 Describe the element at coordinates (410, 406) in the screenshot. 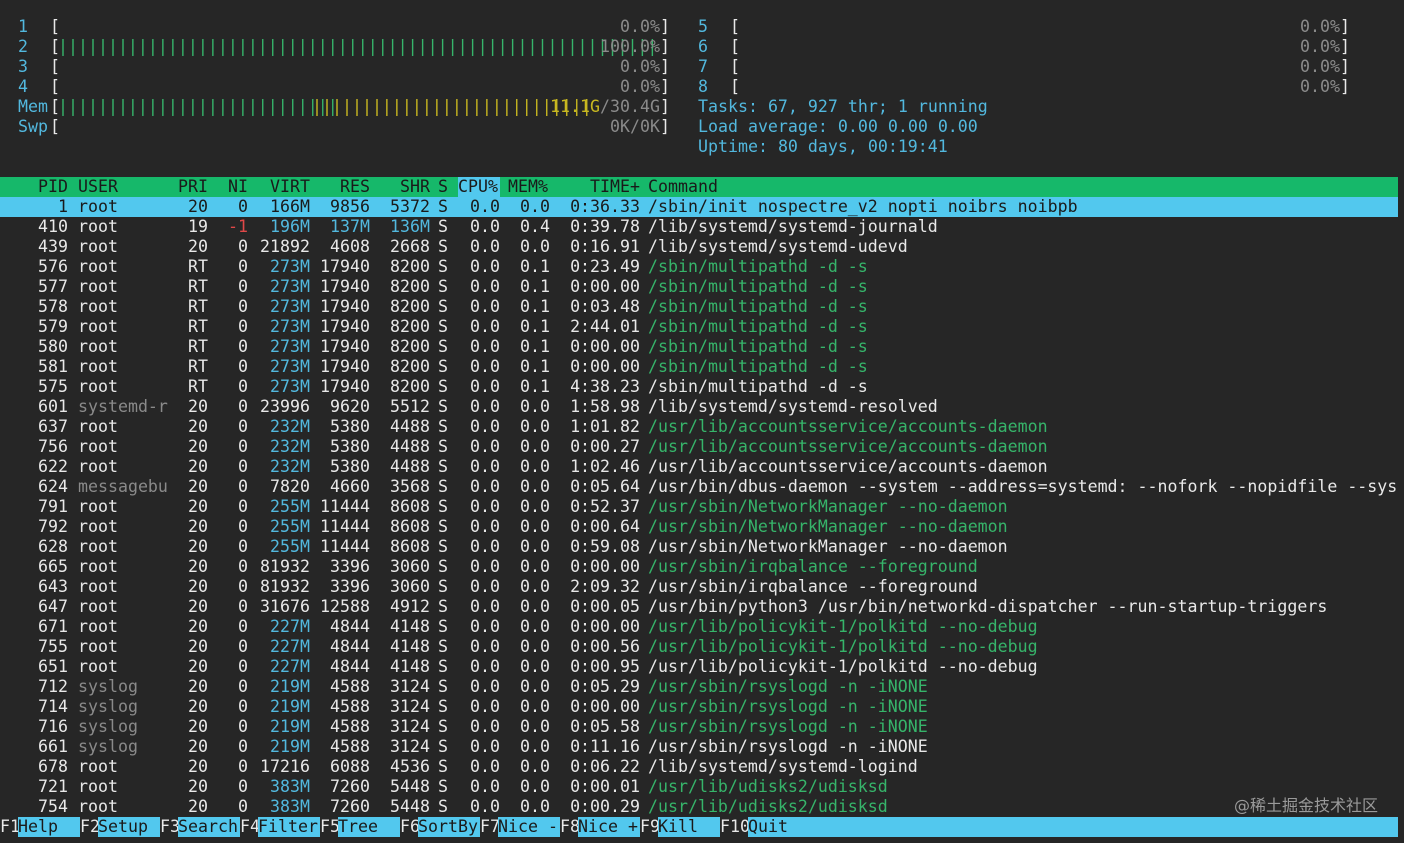

I see `cell-shr: 5512` at that location.